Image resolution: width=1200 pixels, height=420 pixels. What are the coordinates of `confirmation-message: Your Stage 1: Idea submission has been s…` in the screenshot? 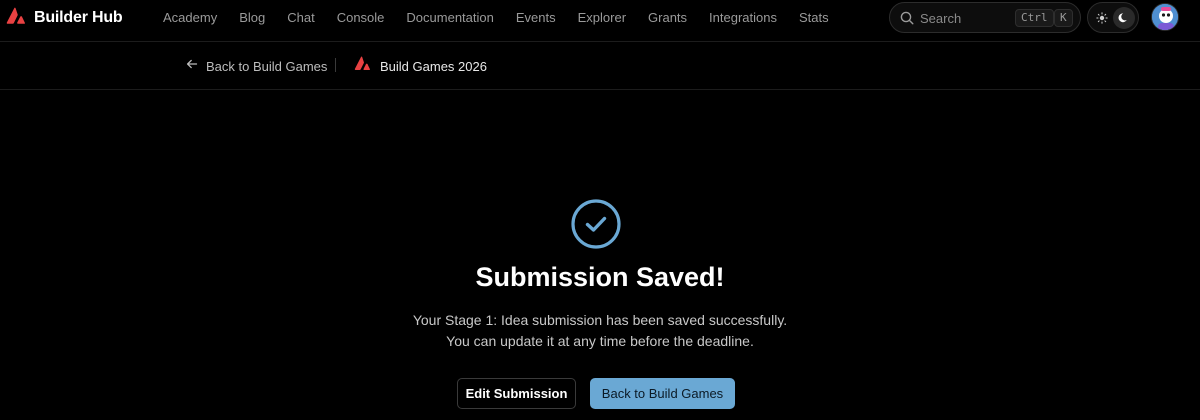 It's located at (600, 331).